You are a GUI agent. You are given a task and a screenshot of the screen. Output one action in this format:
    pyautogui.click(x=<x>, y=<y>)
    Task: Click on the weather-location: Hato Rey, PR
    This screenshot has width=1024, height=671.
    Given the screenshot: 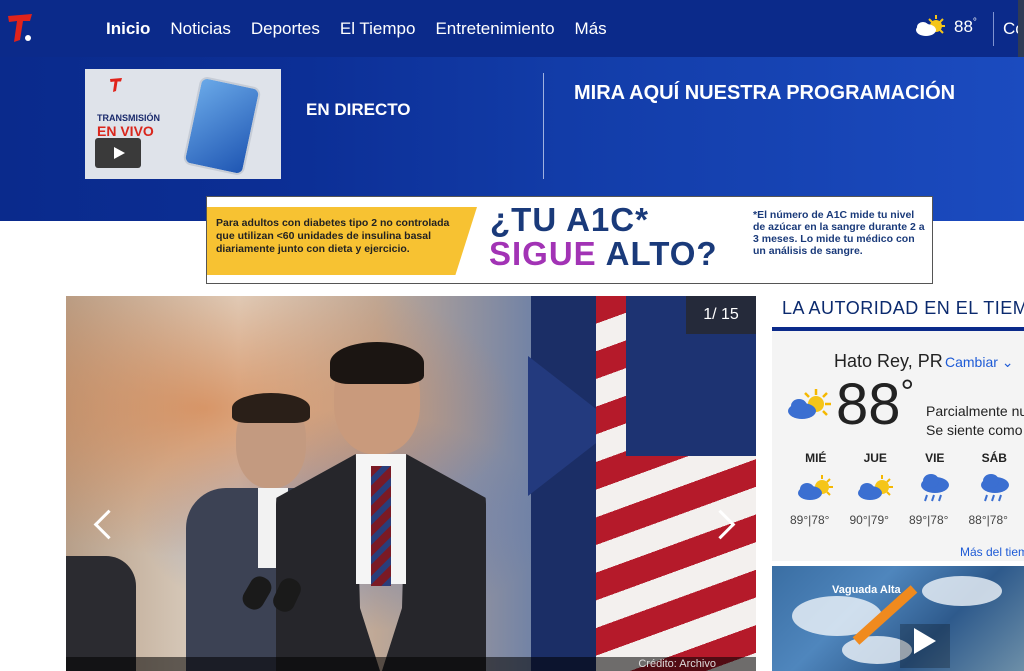 What is the action you would take?
    pyautogui.click(x=888, y=361)
    